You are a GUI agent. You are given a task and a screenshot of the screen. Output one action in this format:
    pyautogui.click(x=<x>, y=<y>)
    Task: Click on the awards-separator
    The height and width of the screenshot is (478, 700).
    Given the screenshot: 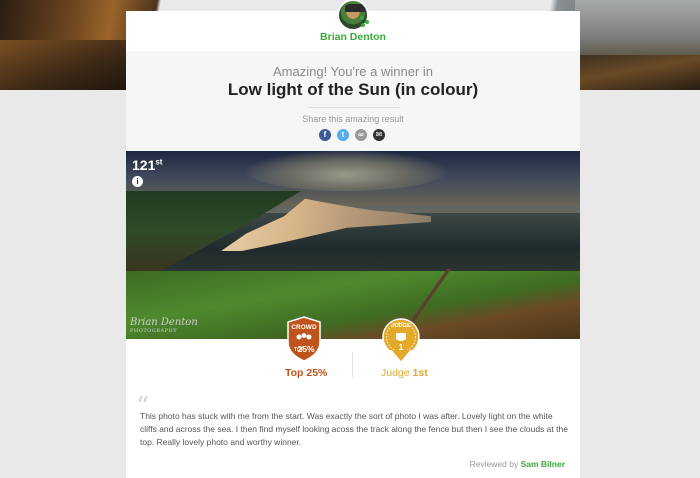 What is the action you would take?
    pyautogui.click(x=352, y=364)
    